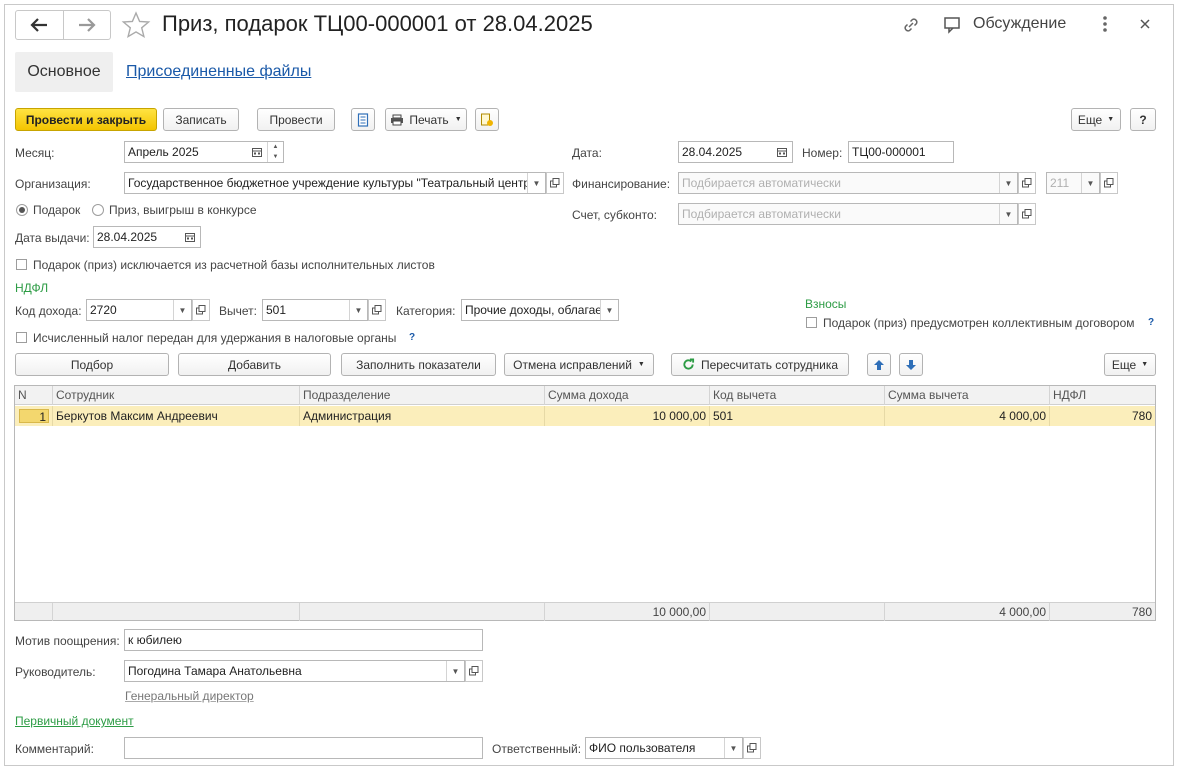  Describe the element at coordinates (627, 416) in the screenshot. I see `cell-income: 10 000,00` at that location.